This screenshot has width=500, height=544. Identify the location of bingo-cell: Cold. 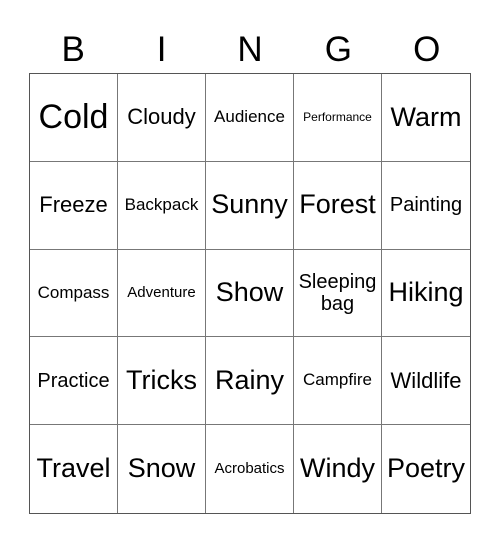
(74, 118).